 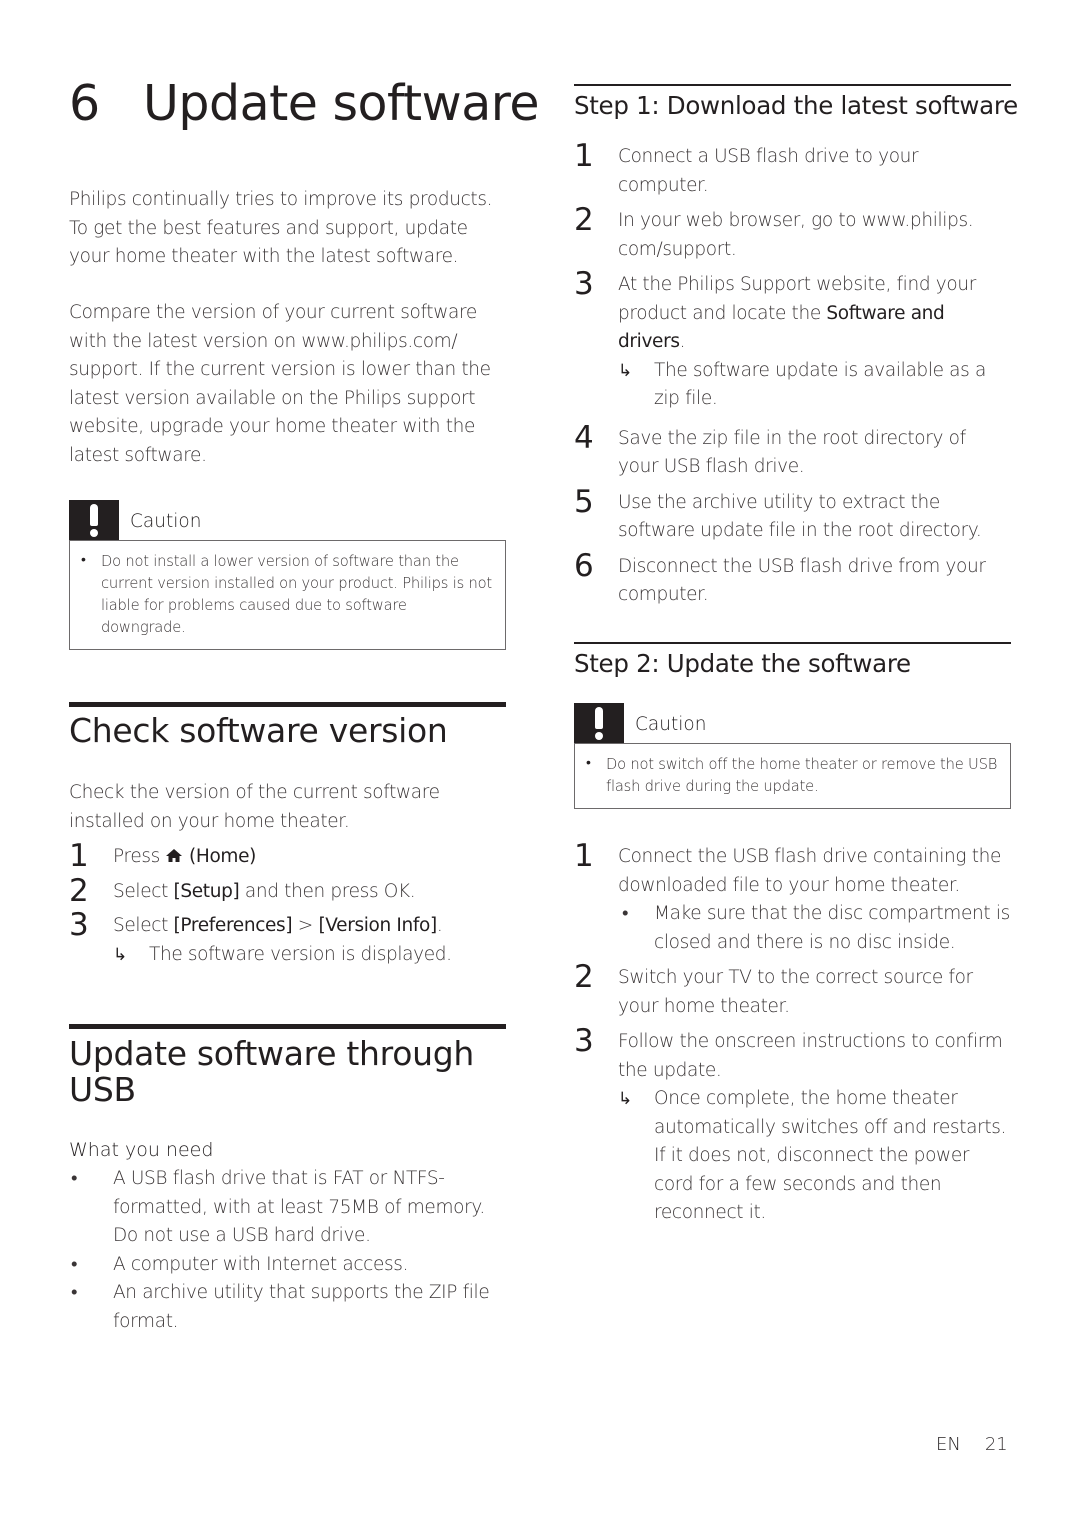 What do you see at coordinates (796, 105) in the screenshot?
I see `step1-title: Step 1: Download the latest software` at bounding box center [796, 105].